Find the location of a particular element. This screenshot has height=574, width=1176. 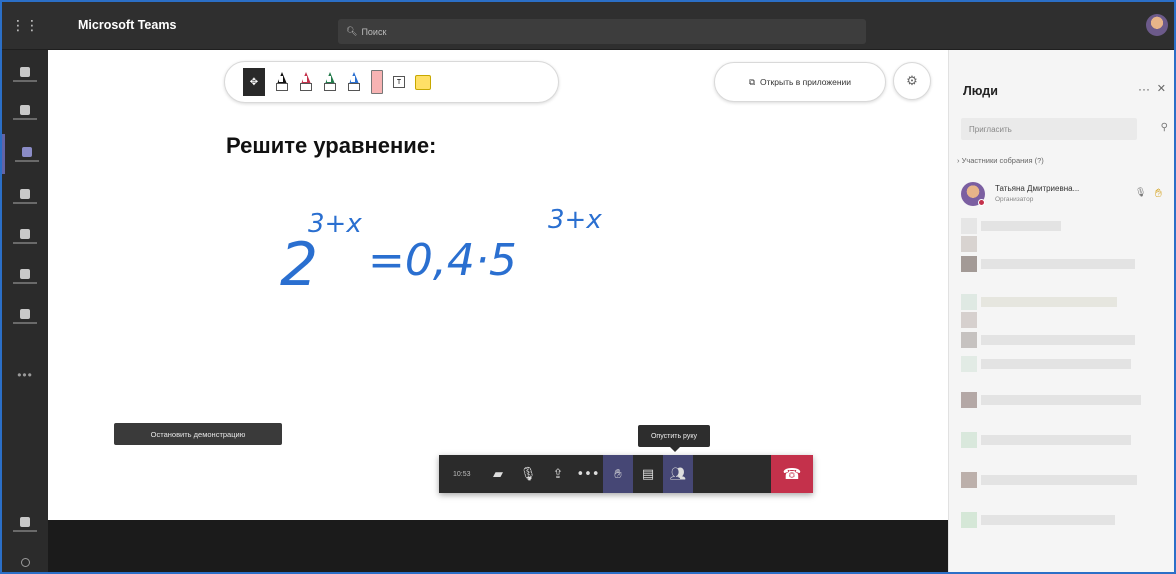

phone-icon is located at coordinates (25, 273).